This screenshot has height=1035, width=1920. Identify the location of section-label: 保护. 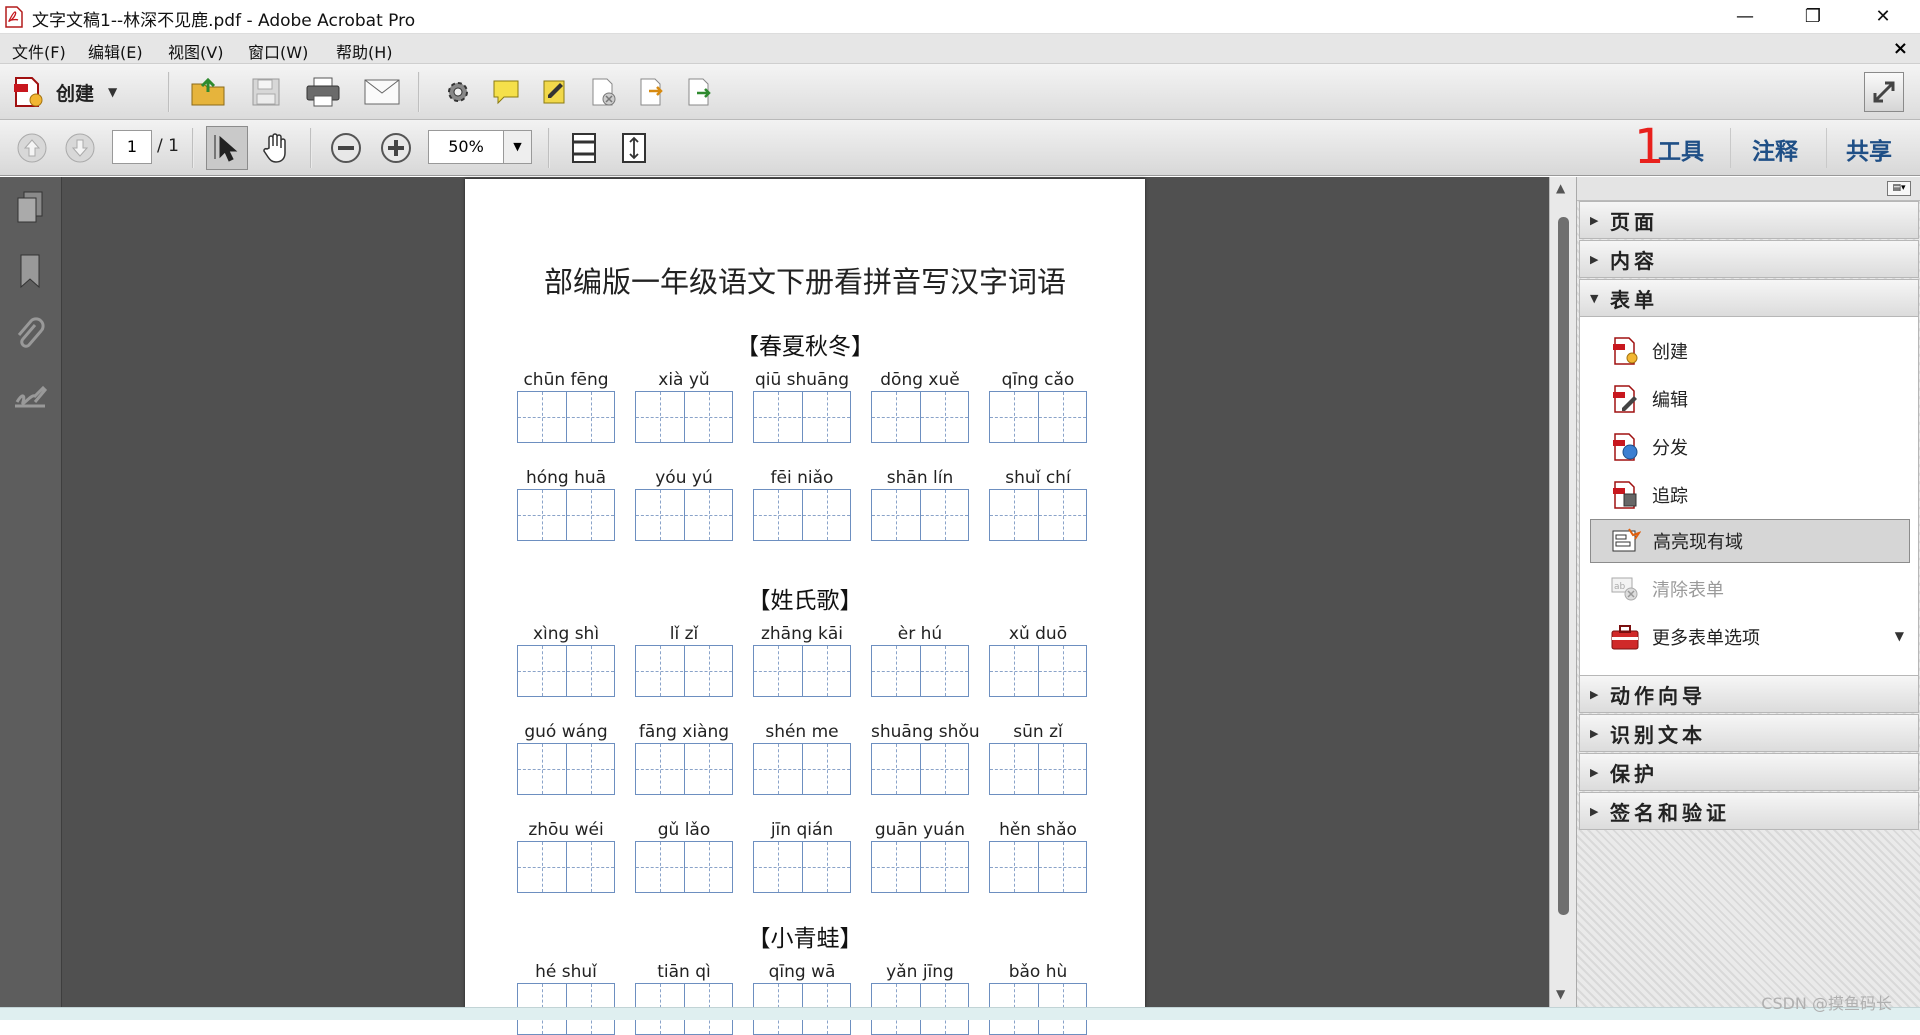
(1634, 773).